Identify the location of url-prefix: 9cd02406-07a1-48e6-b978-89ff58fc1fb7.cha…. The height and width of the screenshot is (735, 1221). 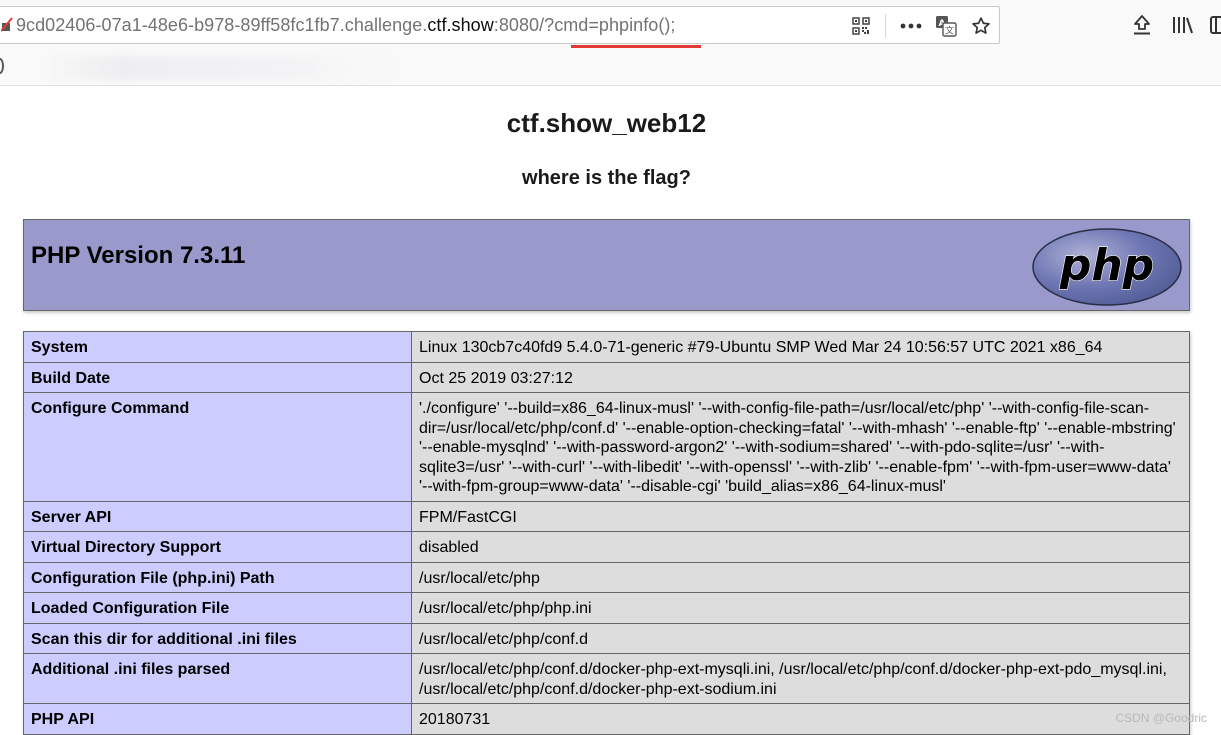
(222, 25).